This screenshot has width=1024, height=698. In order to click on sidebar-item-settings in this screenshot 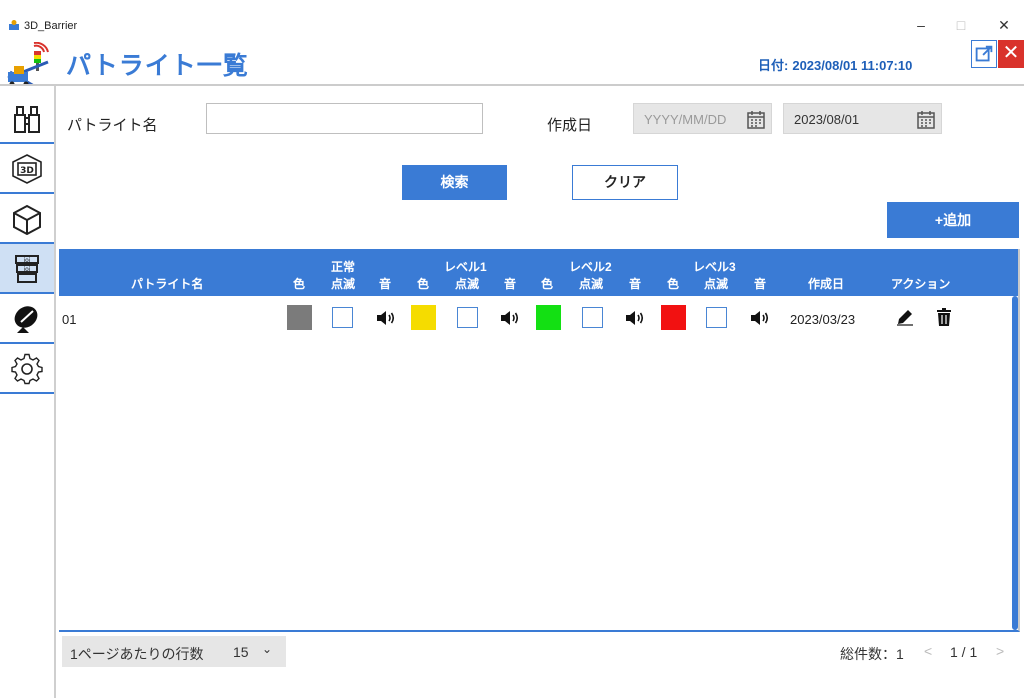, I will do `click(27, 369)`.